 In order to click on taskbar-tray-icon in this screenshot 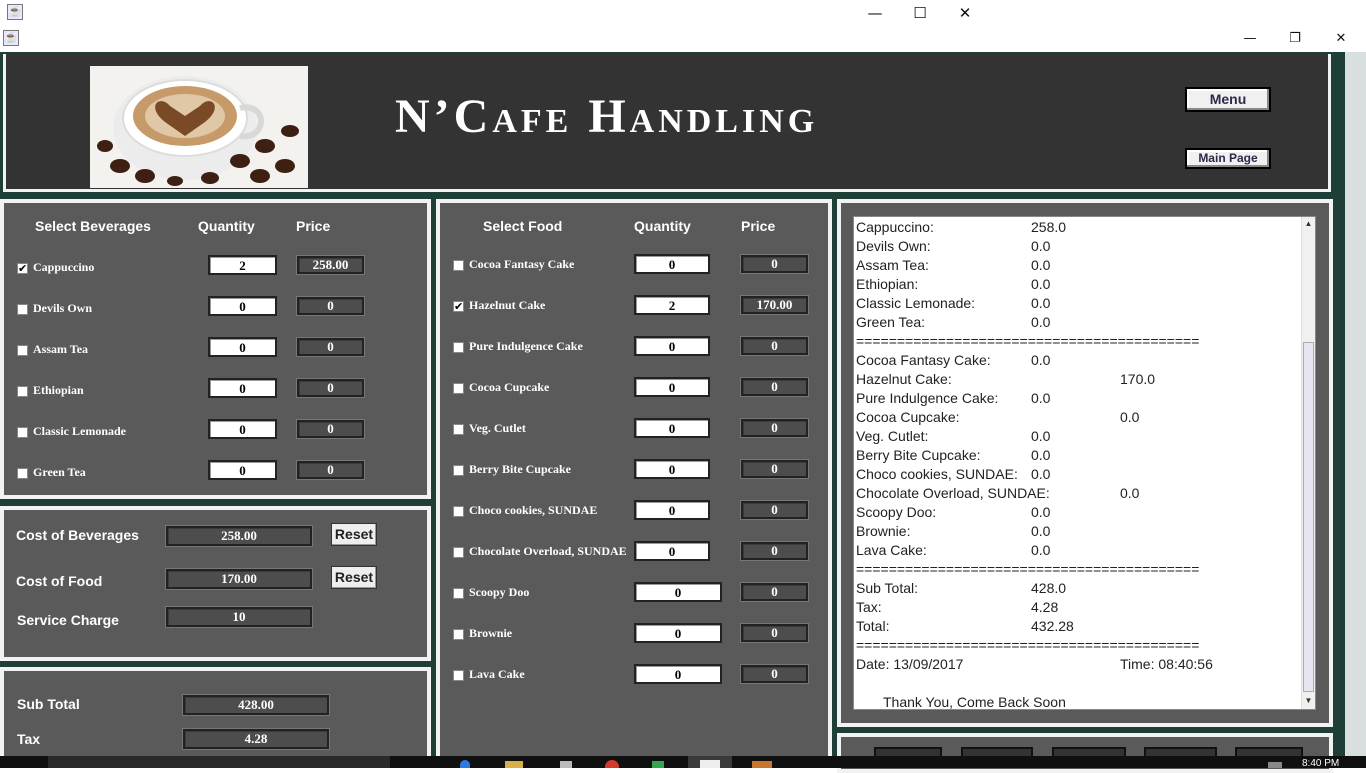, I will do `click(1275, 765)`.